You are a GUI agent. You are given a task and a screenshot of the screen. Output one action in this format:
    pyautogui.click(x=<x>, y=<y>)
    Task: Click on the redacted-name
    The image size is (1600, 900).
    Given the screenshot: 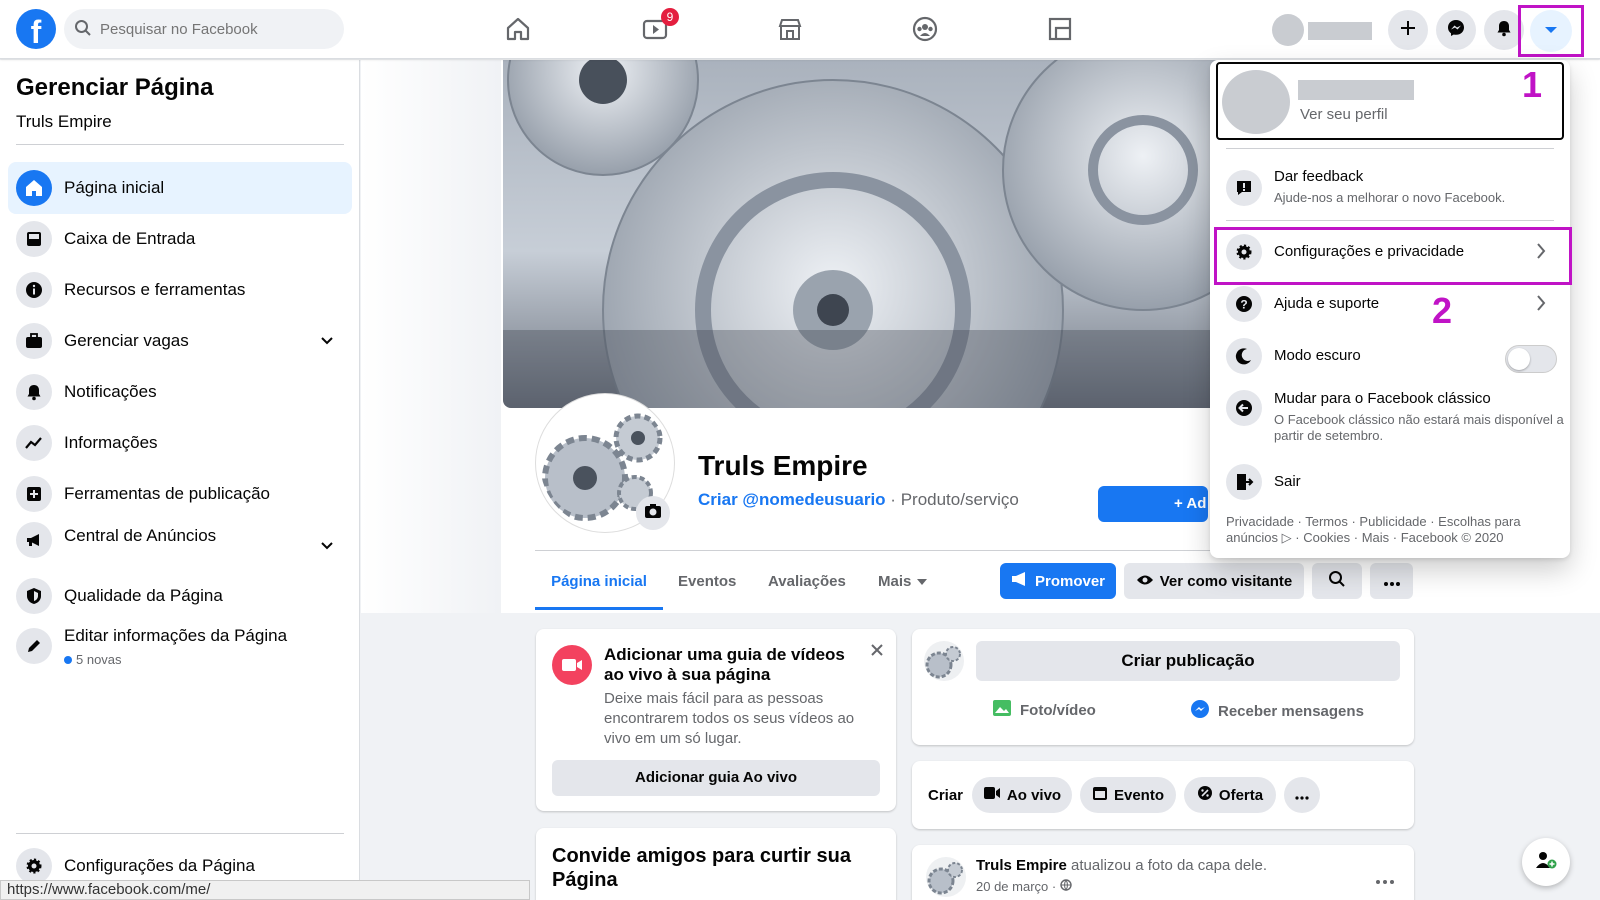 What is the action you would take?
    pyautogui.click(x=1356, y=90)
    